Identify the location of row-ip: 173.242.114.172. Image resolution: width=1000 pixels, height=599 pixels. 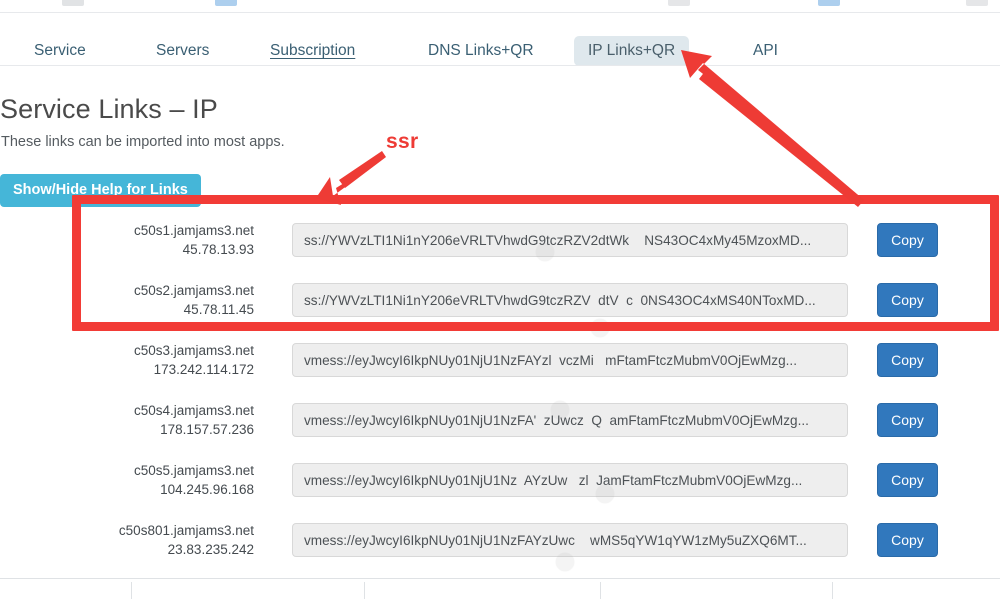
(203, 369).